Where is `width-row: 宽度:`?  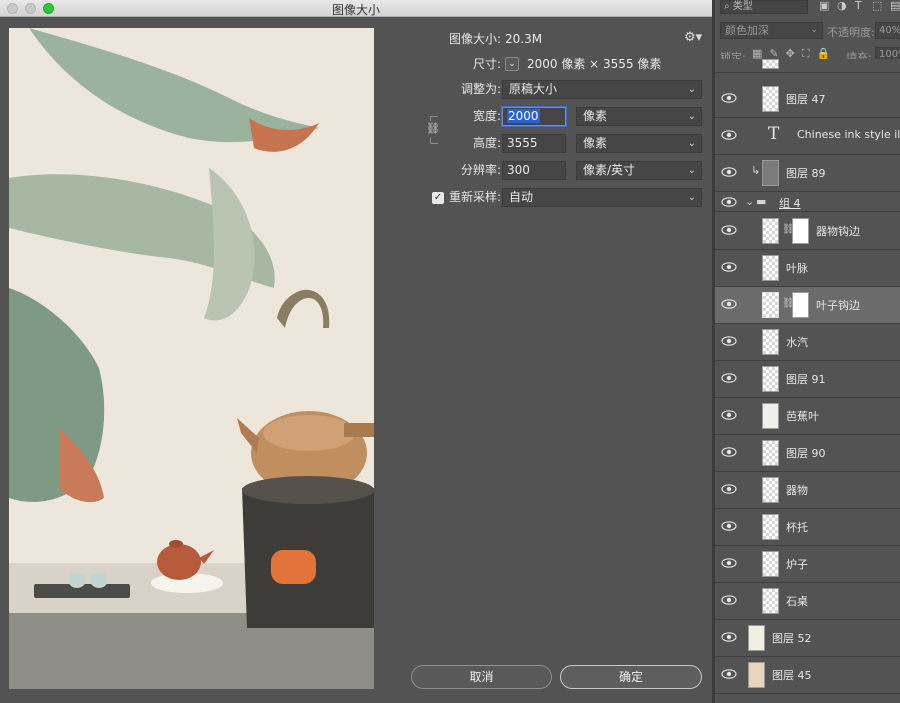
width-row: 宽度: is located at coordinates (465, 116).